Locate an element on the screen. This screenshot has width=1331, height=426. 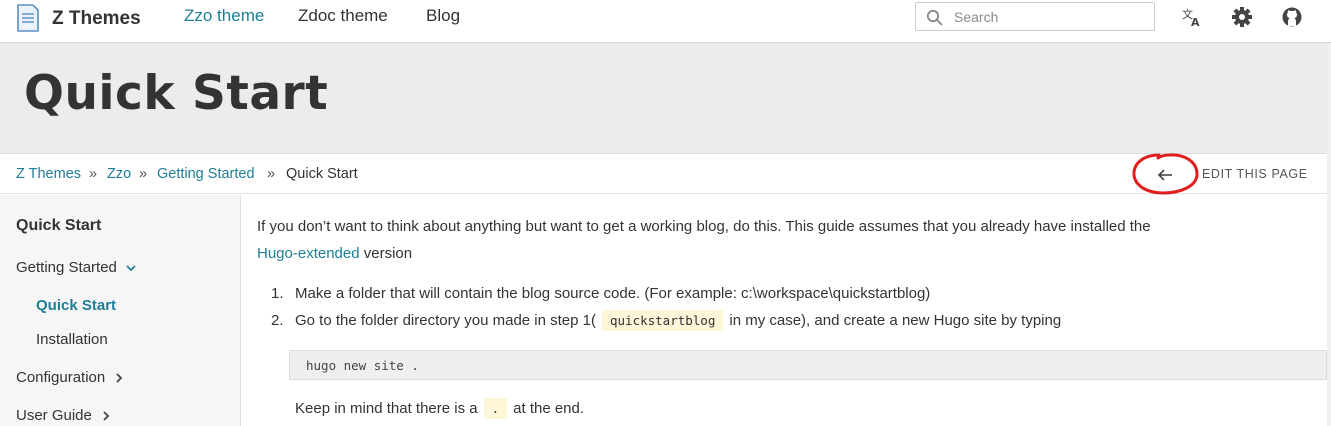
breadcrumb-z-themes: Z Themes is located at coordinates (48, 174).